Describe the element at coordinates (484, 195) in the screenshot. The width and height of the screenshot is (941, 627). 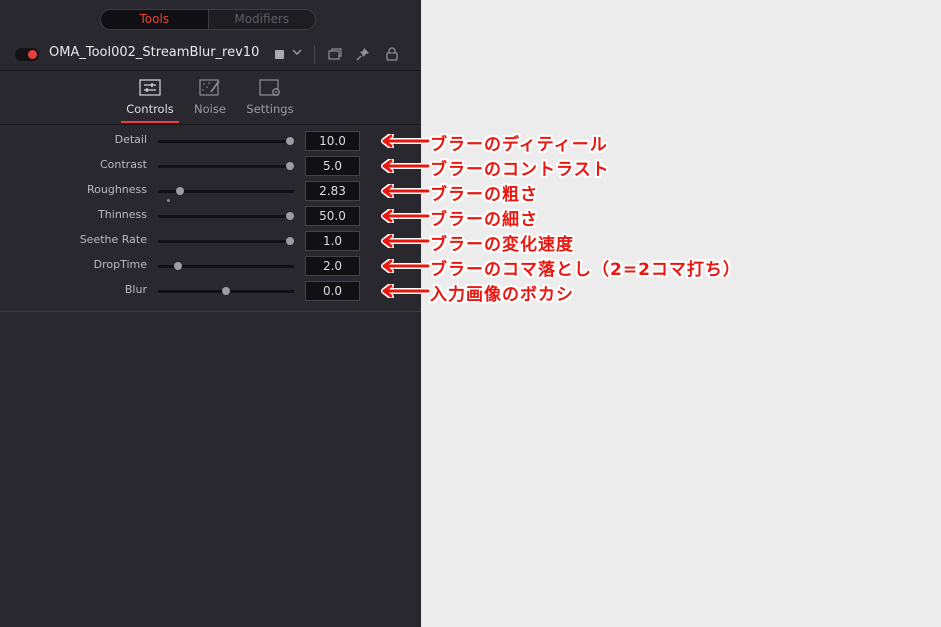
I see `annotation-text: ブラーの粗さ` at that location.